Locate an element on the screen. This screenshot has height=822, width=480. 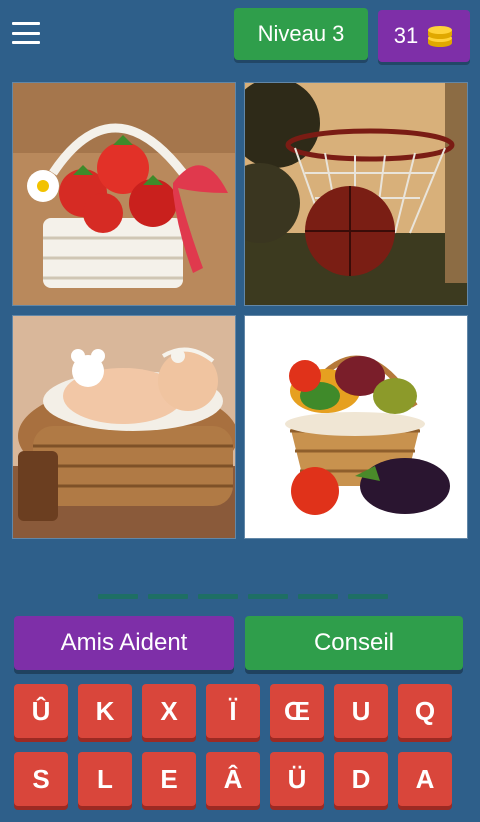
hint-label: Conseil is located at coordinates (354, 642).